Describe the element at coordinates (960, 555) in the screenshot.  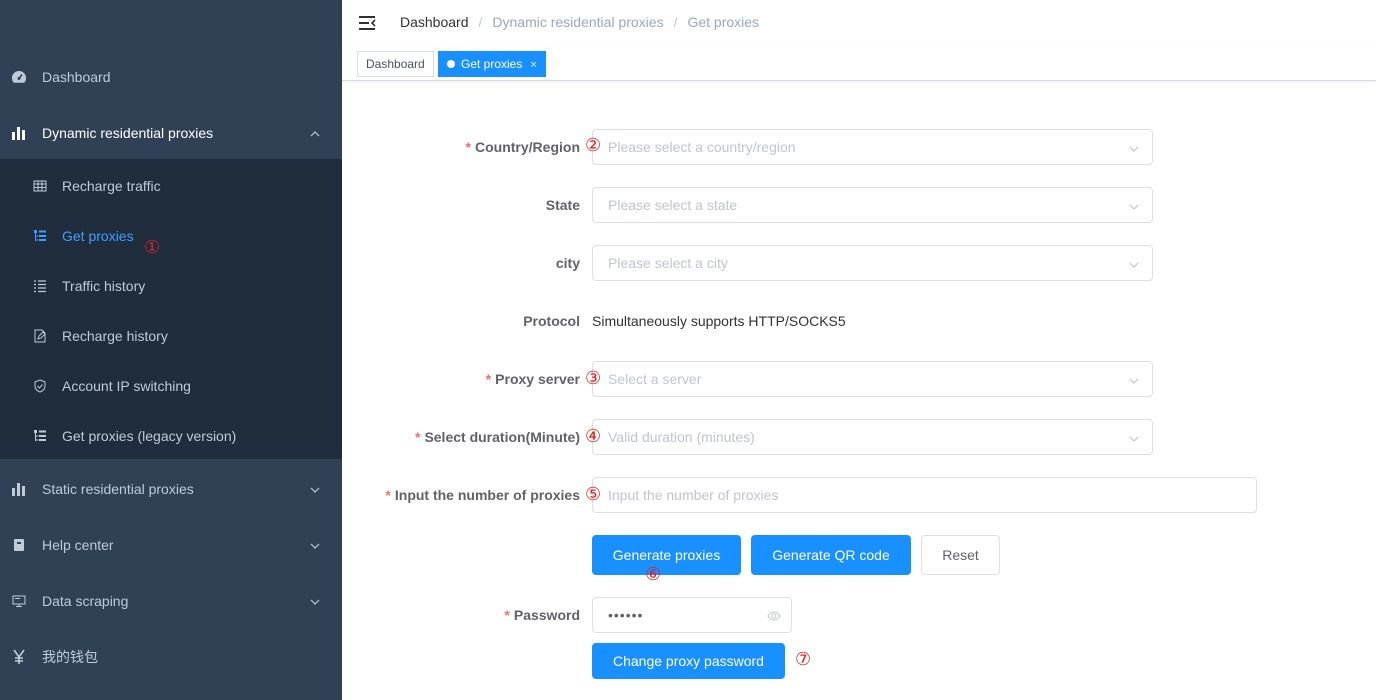
I see `reset-button: Reset` at that location.